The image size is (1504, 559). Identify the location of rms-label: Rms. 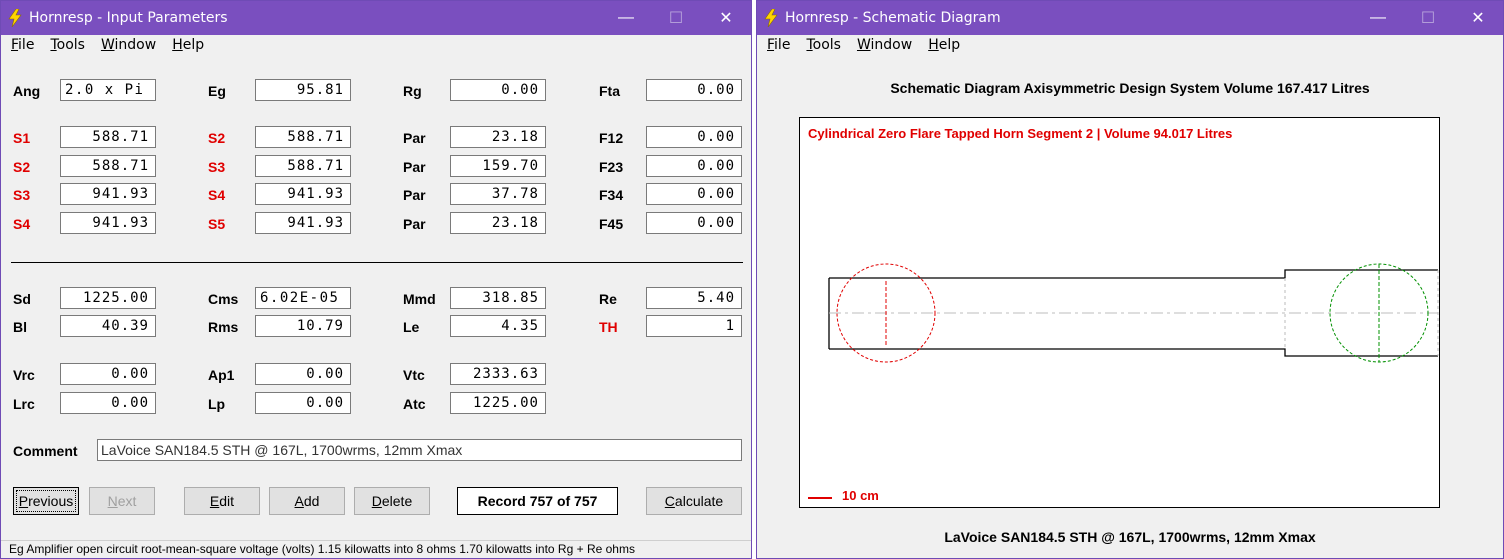
(223, 327).